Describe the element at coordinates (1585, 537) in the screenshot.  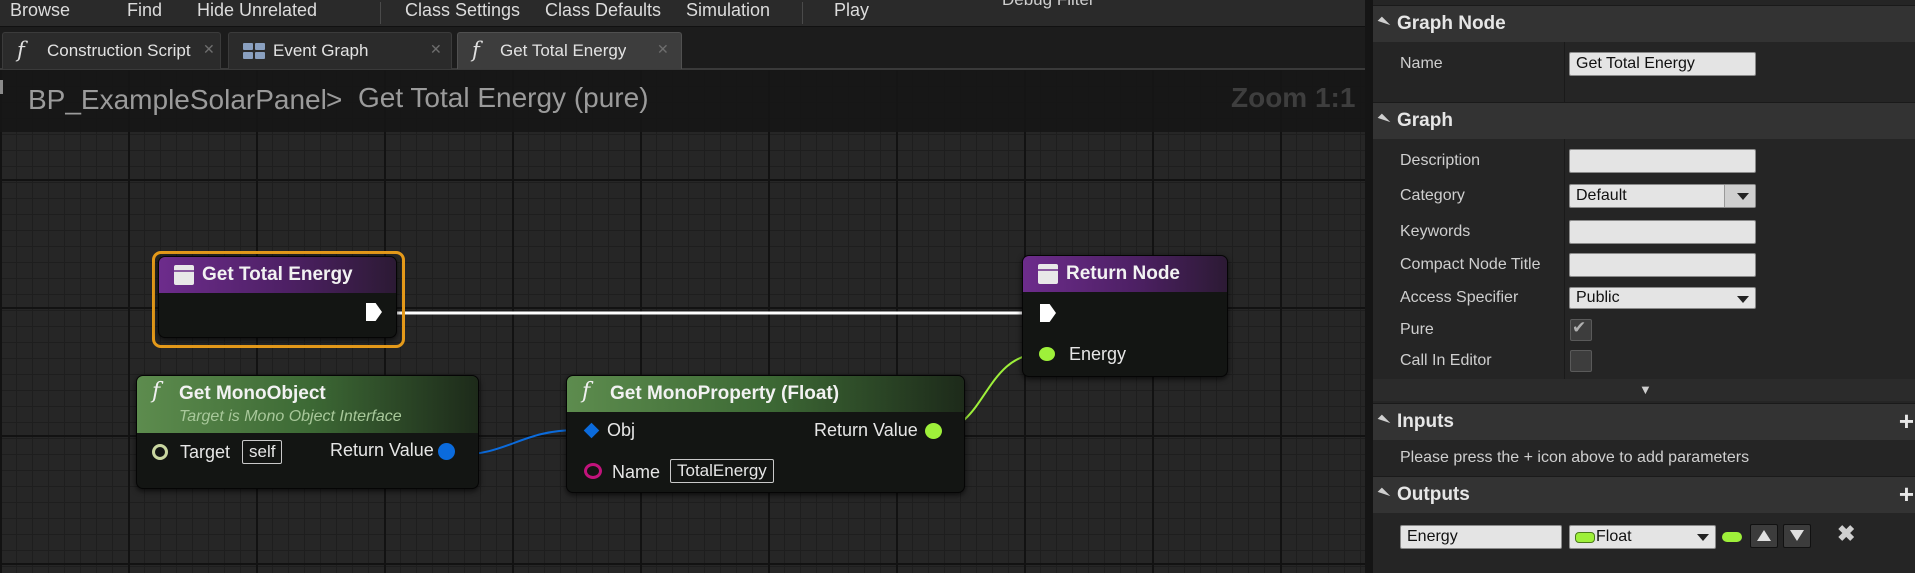
I see `float-type-icon` at that location.